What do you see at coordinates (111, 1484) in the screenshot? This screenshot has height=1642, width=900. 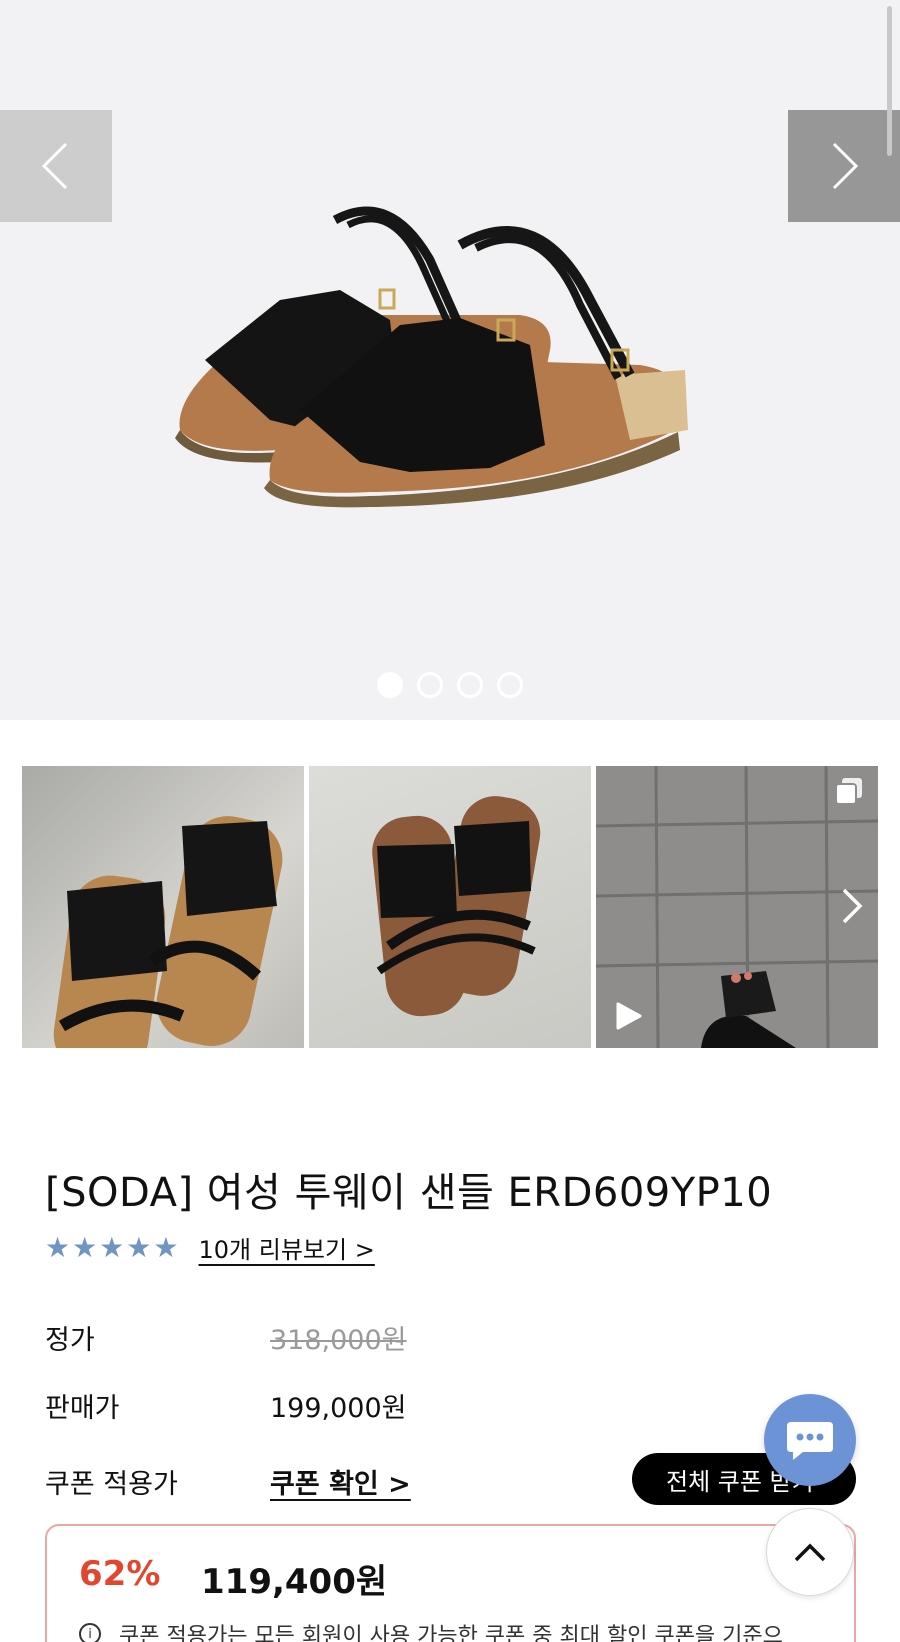 I see `coupon-price-label: 쿠폰 적용가` at bounding box center [111, 1484].